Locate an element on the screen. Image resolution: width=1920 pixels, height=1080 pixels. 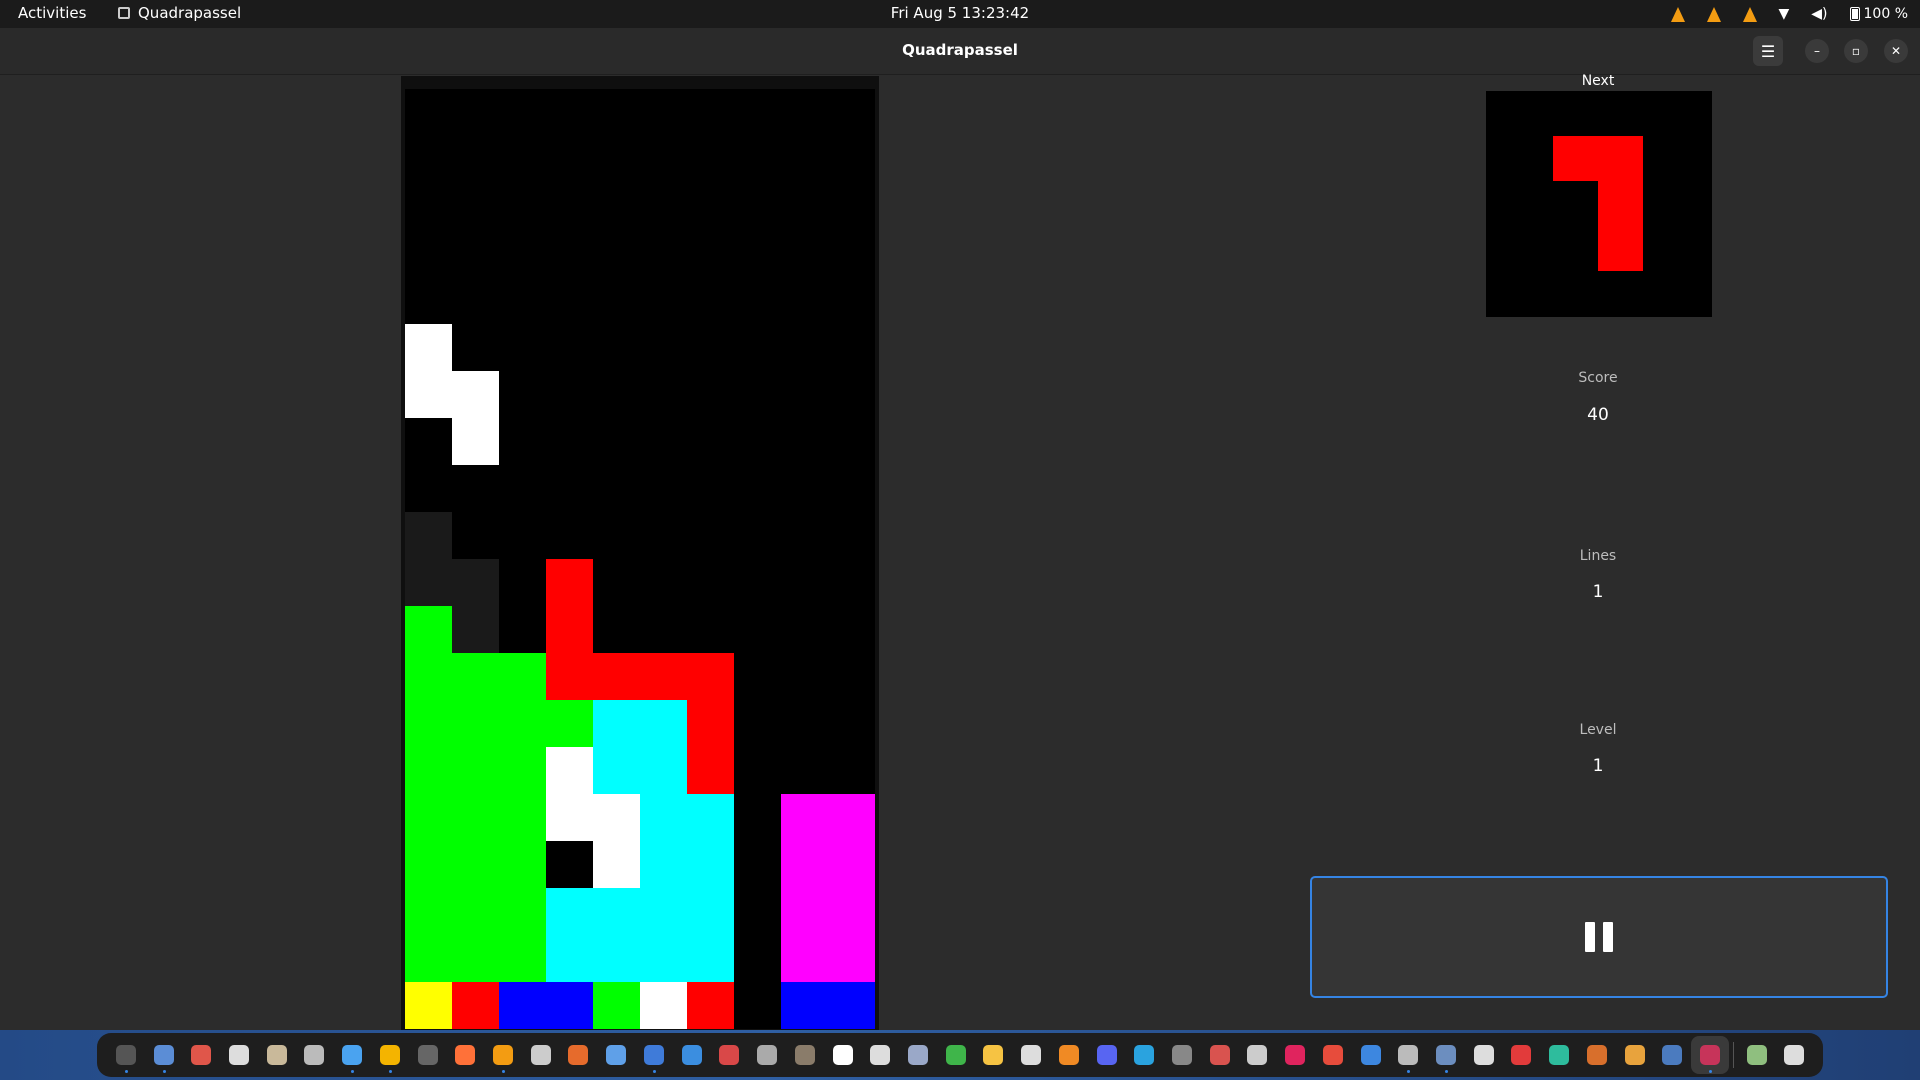
battery-indicator: 100 % is located at coordinates (1878, 14).